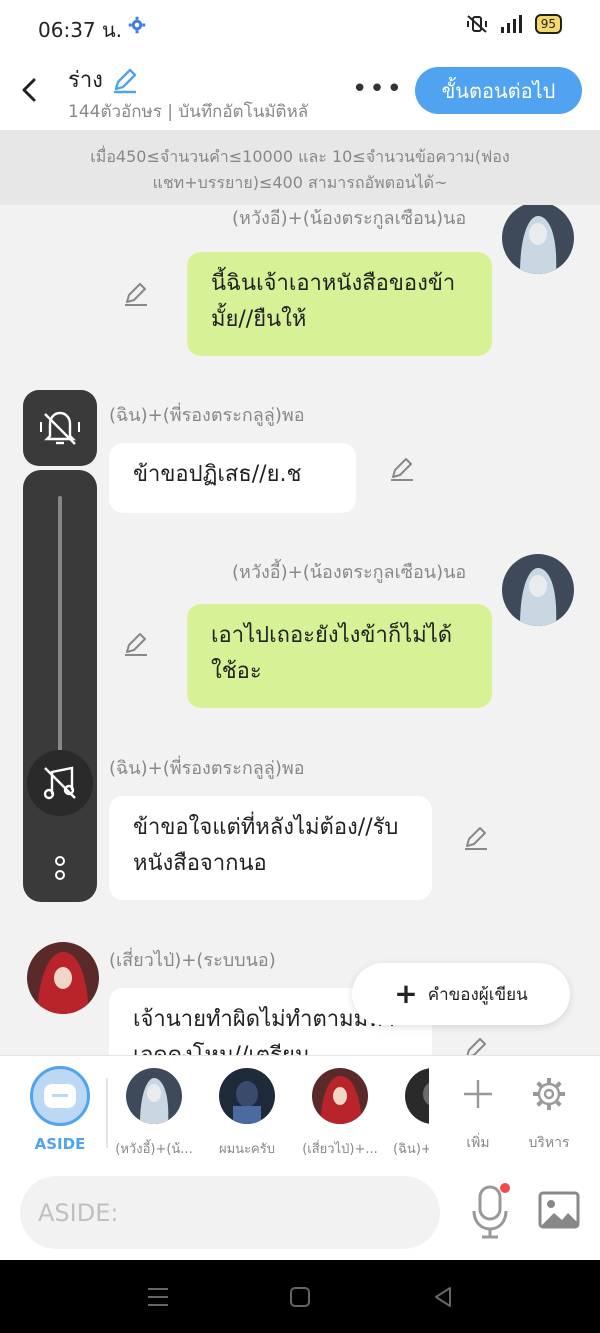  What do you see at coordinates (478, 1094) in the screenshot?
I see `plus-icon` at bounding box center [478, 1094].